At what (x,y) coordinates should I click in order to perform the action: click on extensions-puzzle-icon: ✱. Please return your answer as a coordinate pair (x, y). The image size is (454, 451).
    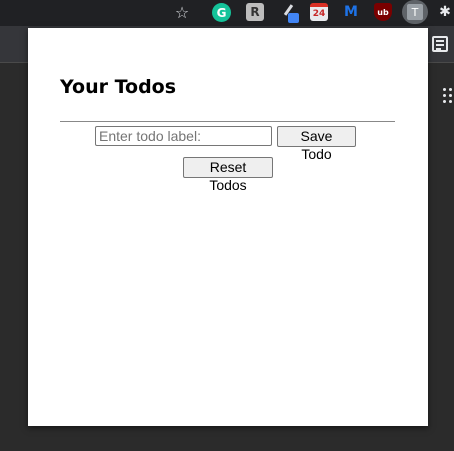
    Looking at the image, I should click on (445, 12).